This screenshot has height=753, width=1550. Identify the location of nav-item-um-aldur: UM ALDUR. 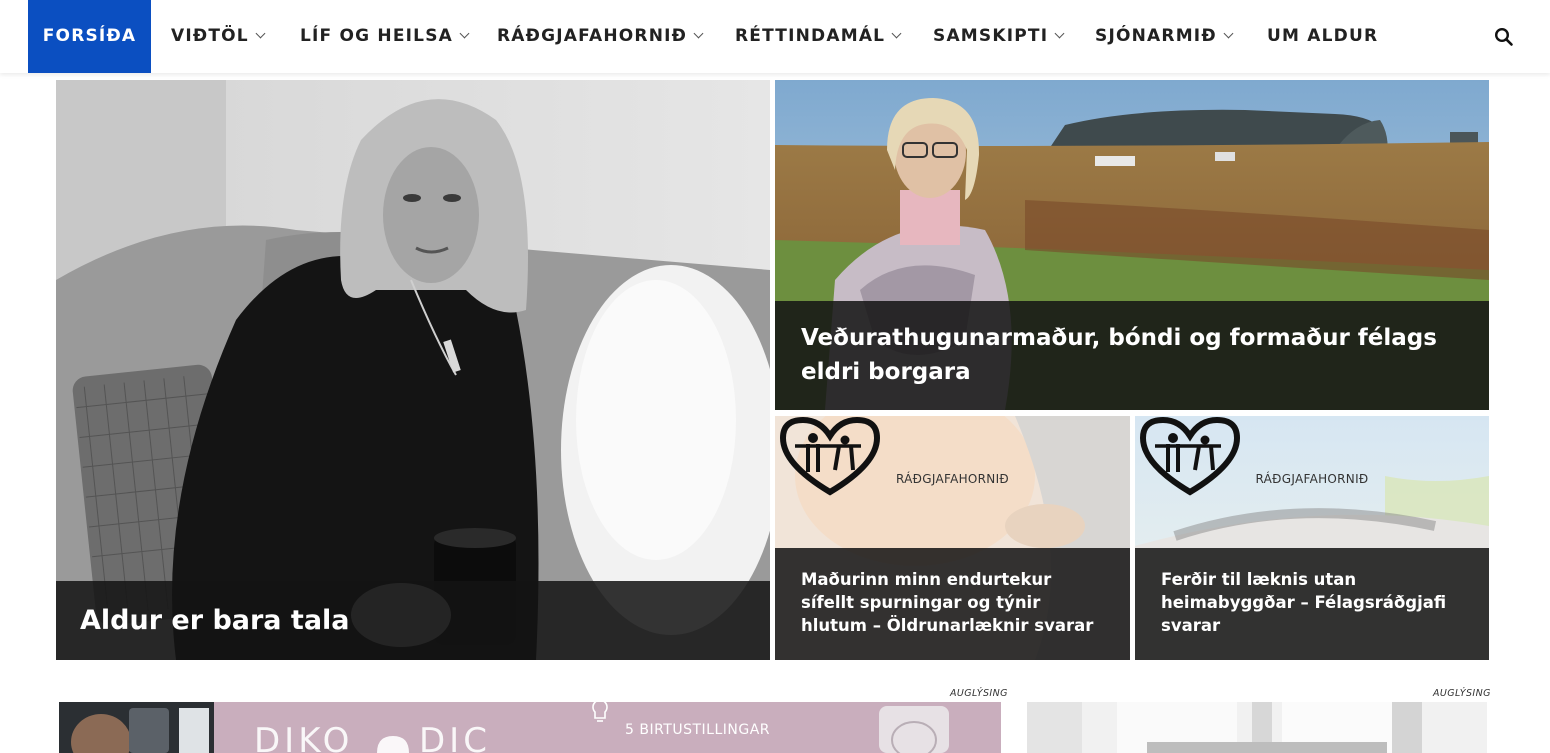
(1322, 36).